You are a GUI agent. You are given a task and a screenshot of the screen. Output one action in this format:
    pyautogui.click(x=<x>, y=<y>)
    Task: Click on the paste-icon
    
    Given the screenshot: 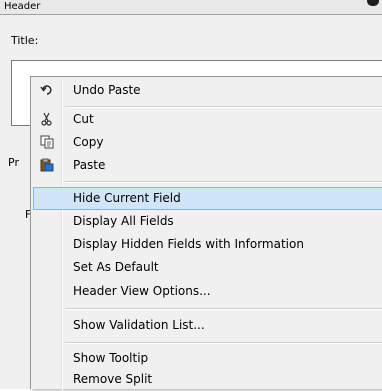 What is the action you would take?
    pyautogui.click(x=47, y=166)
    